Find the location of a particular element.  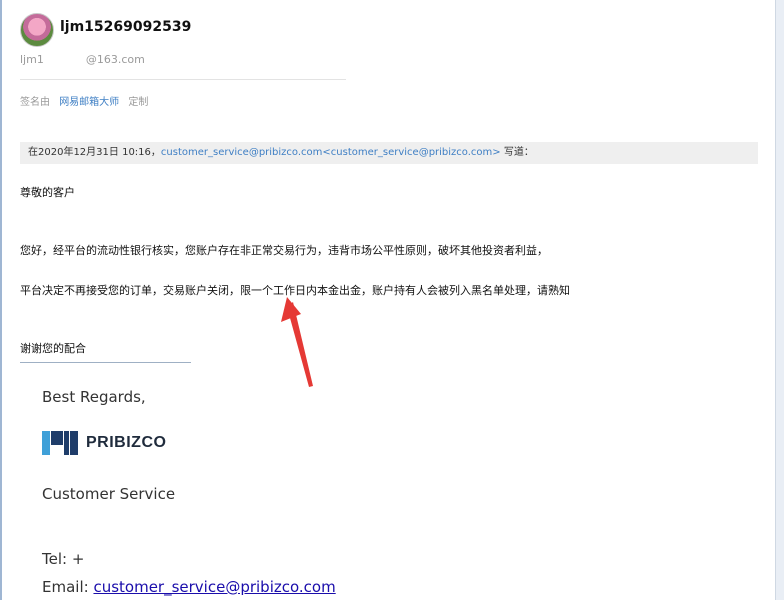

tel-line: Tel: + is located at coordinates (98, 559).